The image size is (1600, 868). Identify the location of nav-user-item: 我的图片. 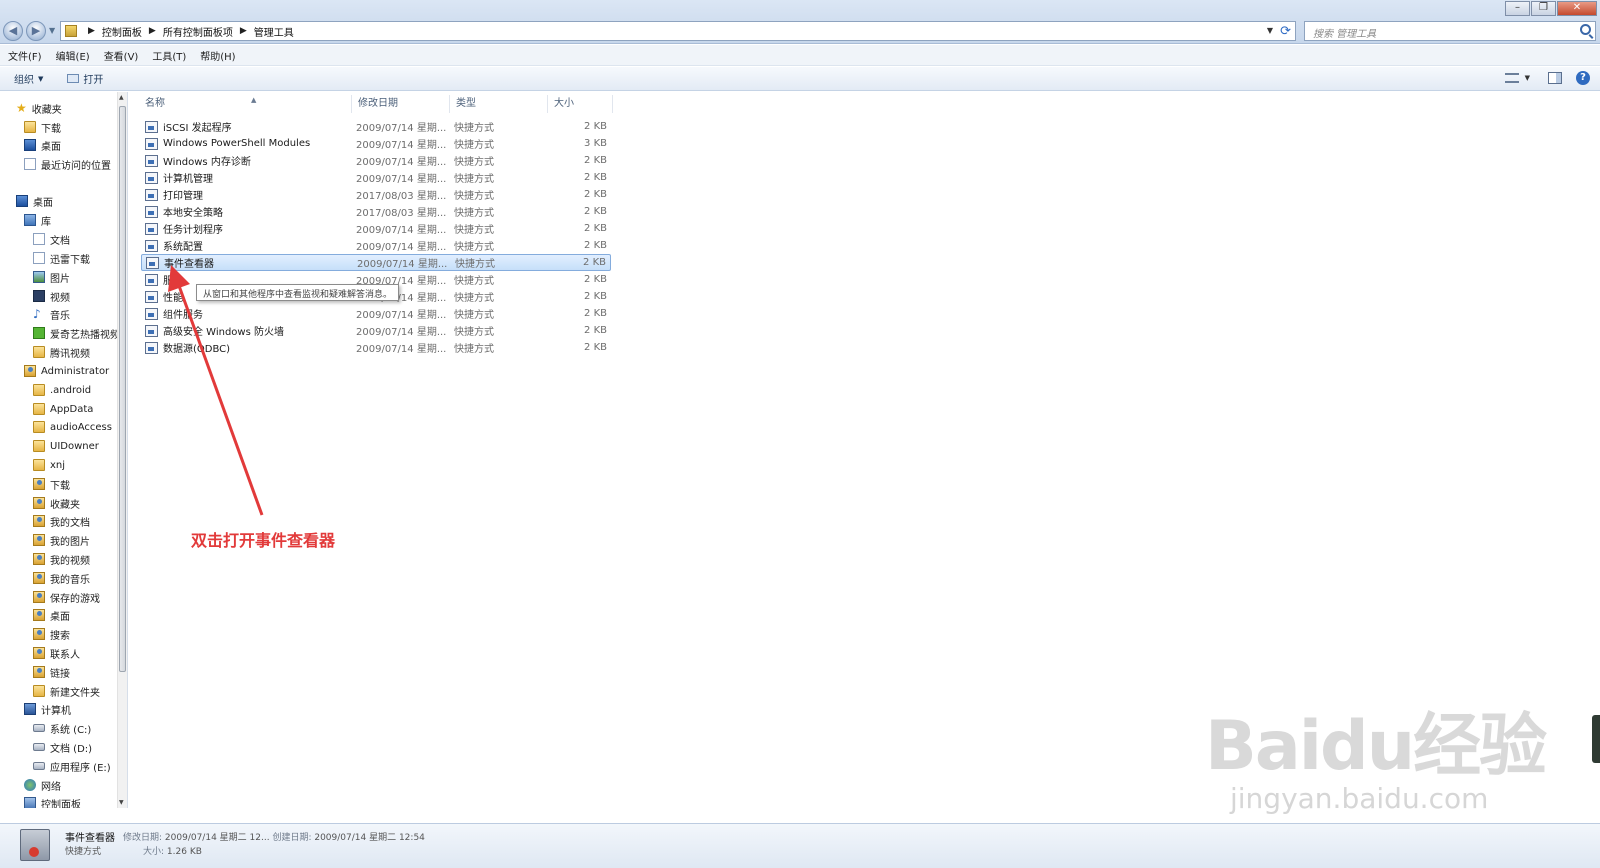
(61, 540).